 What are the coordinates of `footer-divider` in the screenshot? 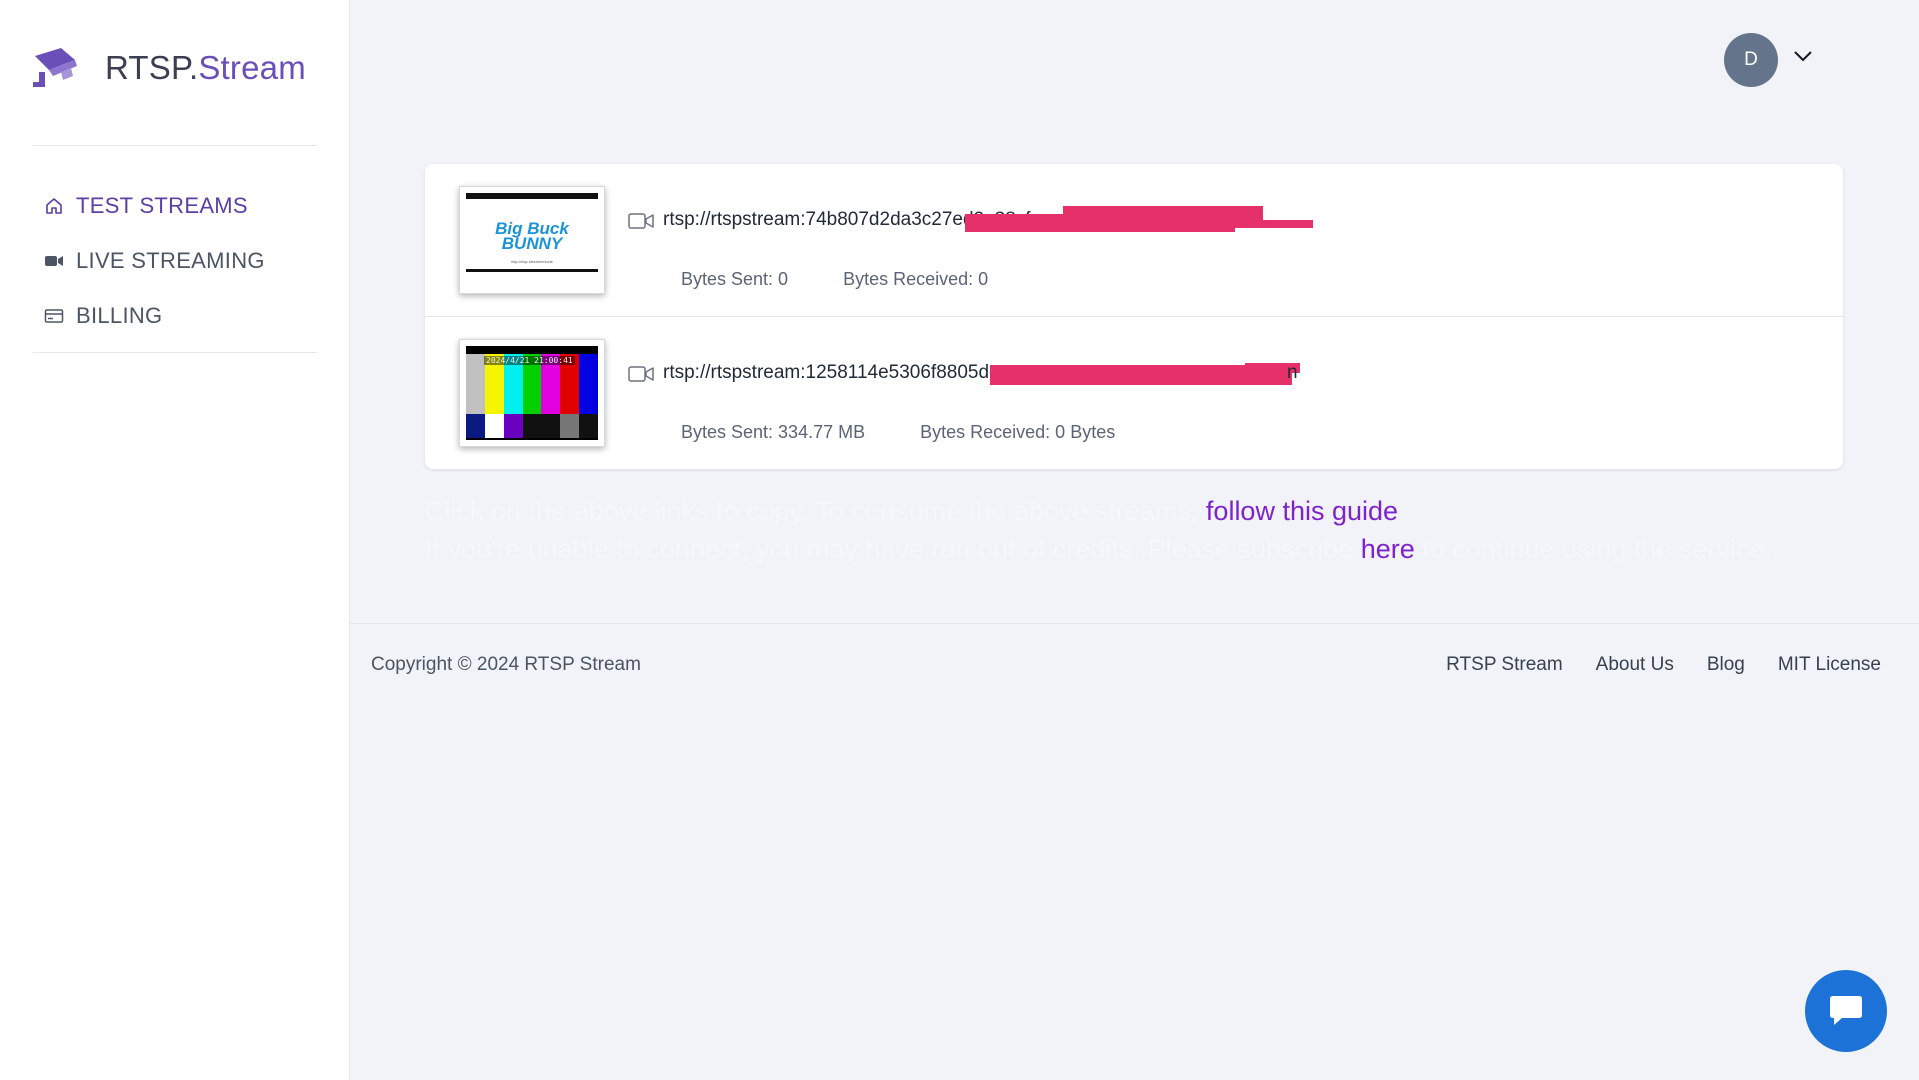 It's located at (1134, 623).